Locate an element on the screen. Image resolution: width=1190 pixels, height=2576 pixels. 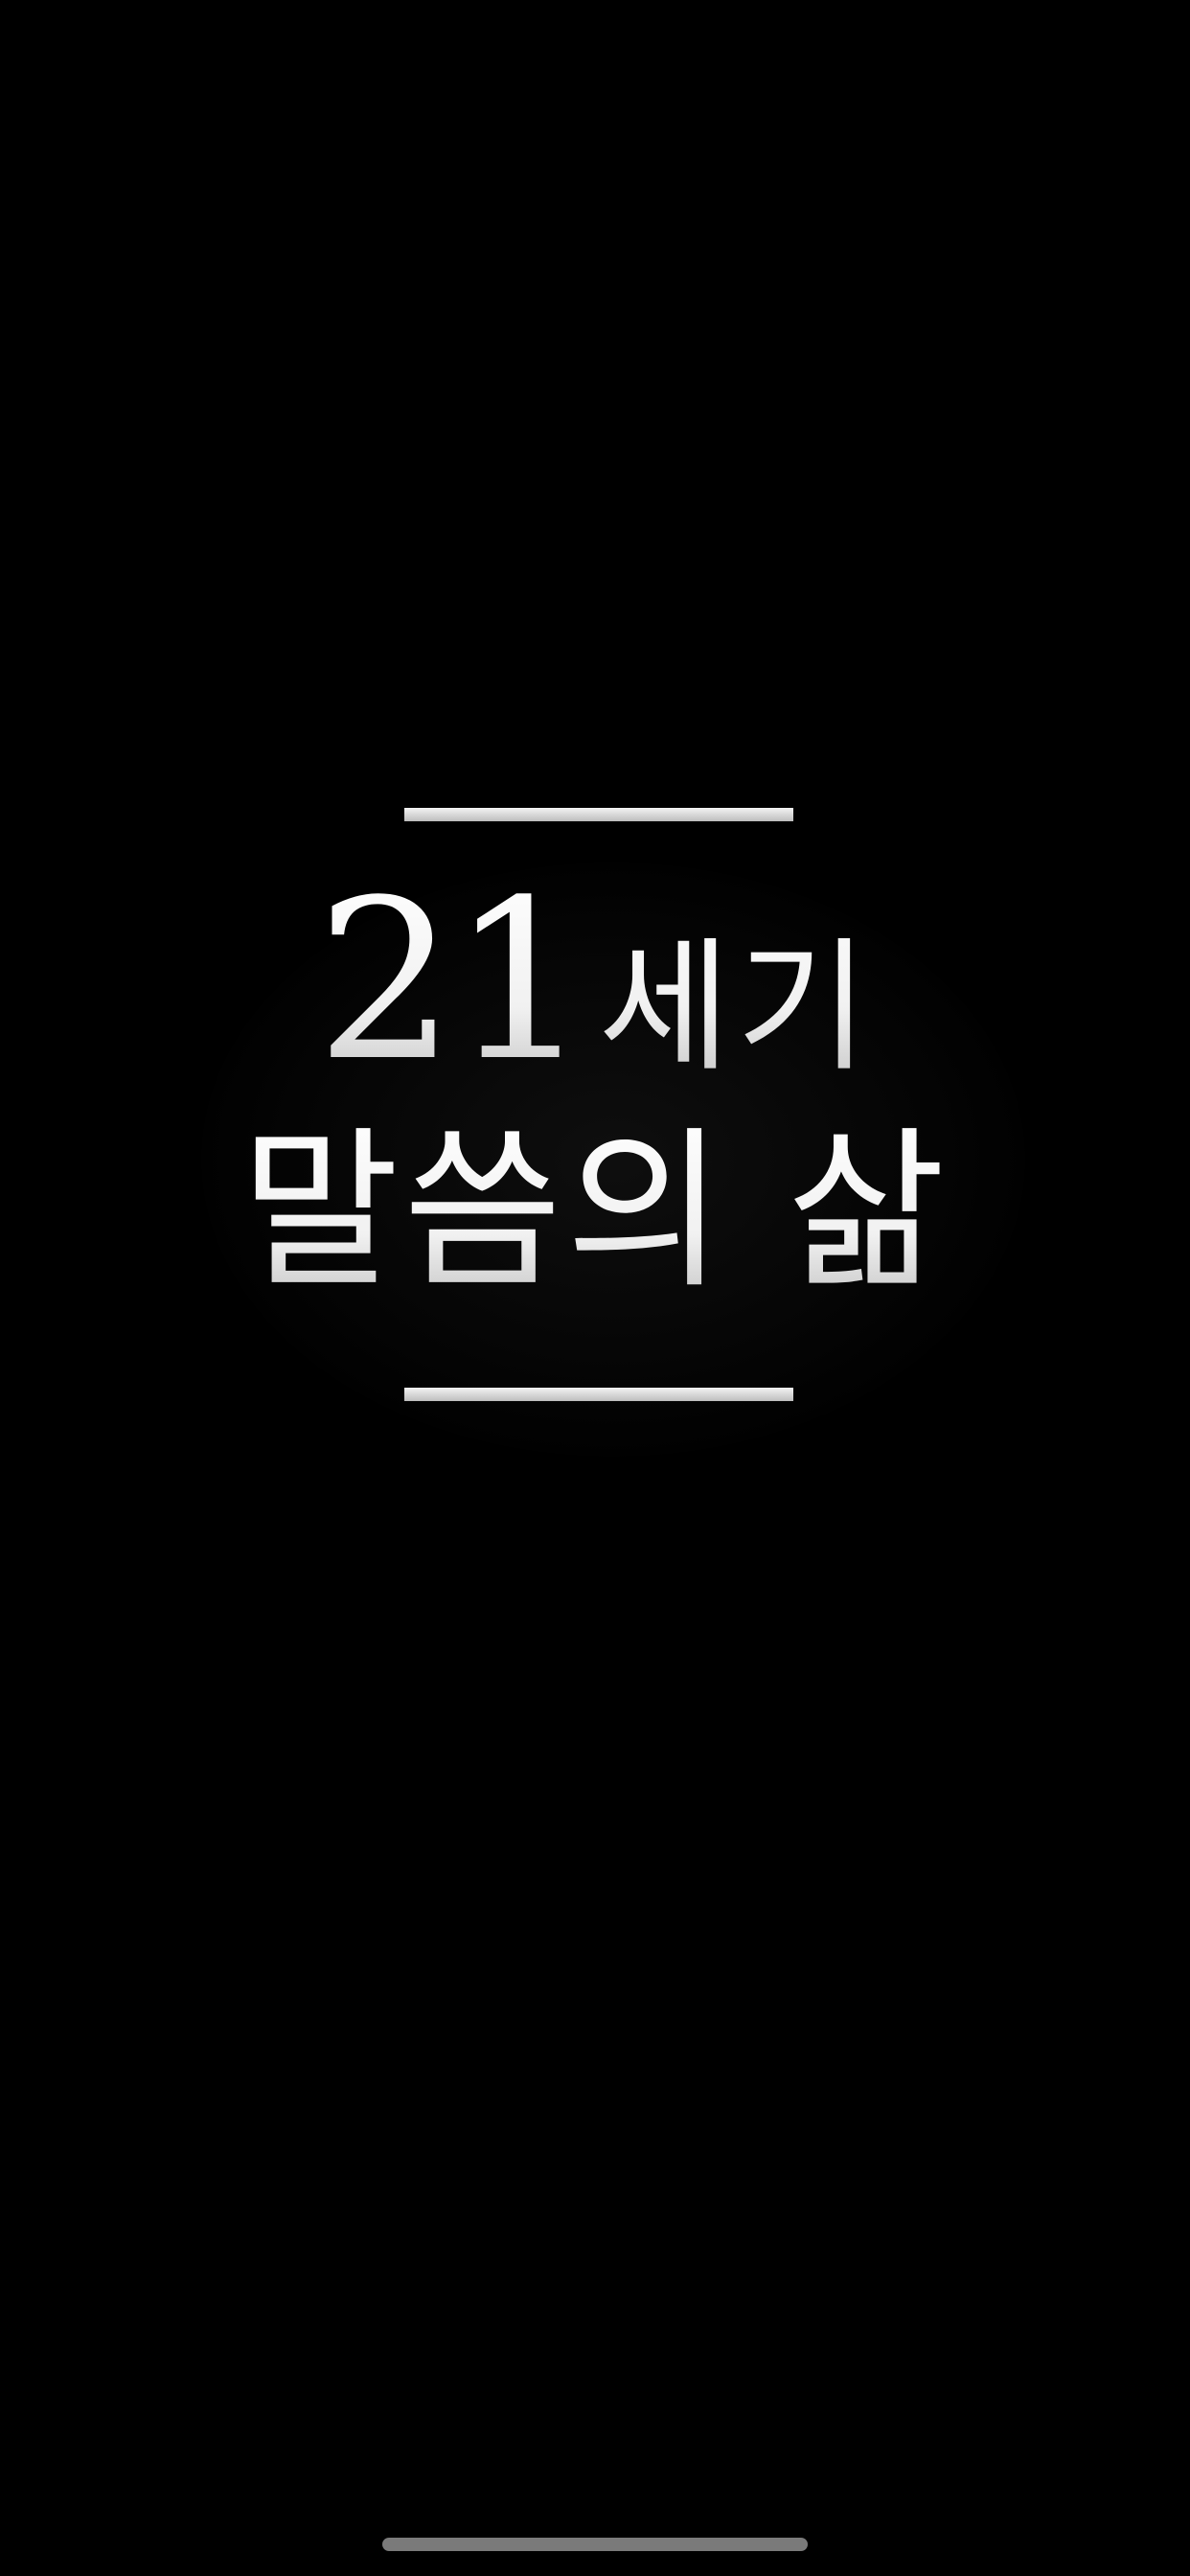
logo-title-line: 21세기 is located at coordinates (595, 982).